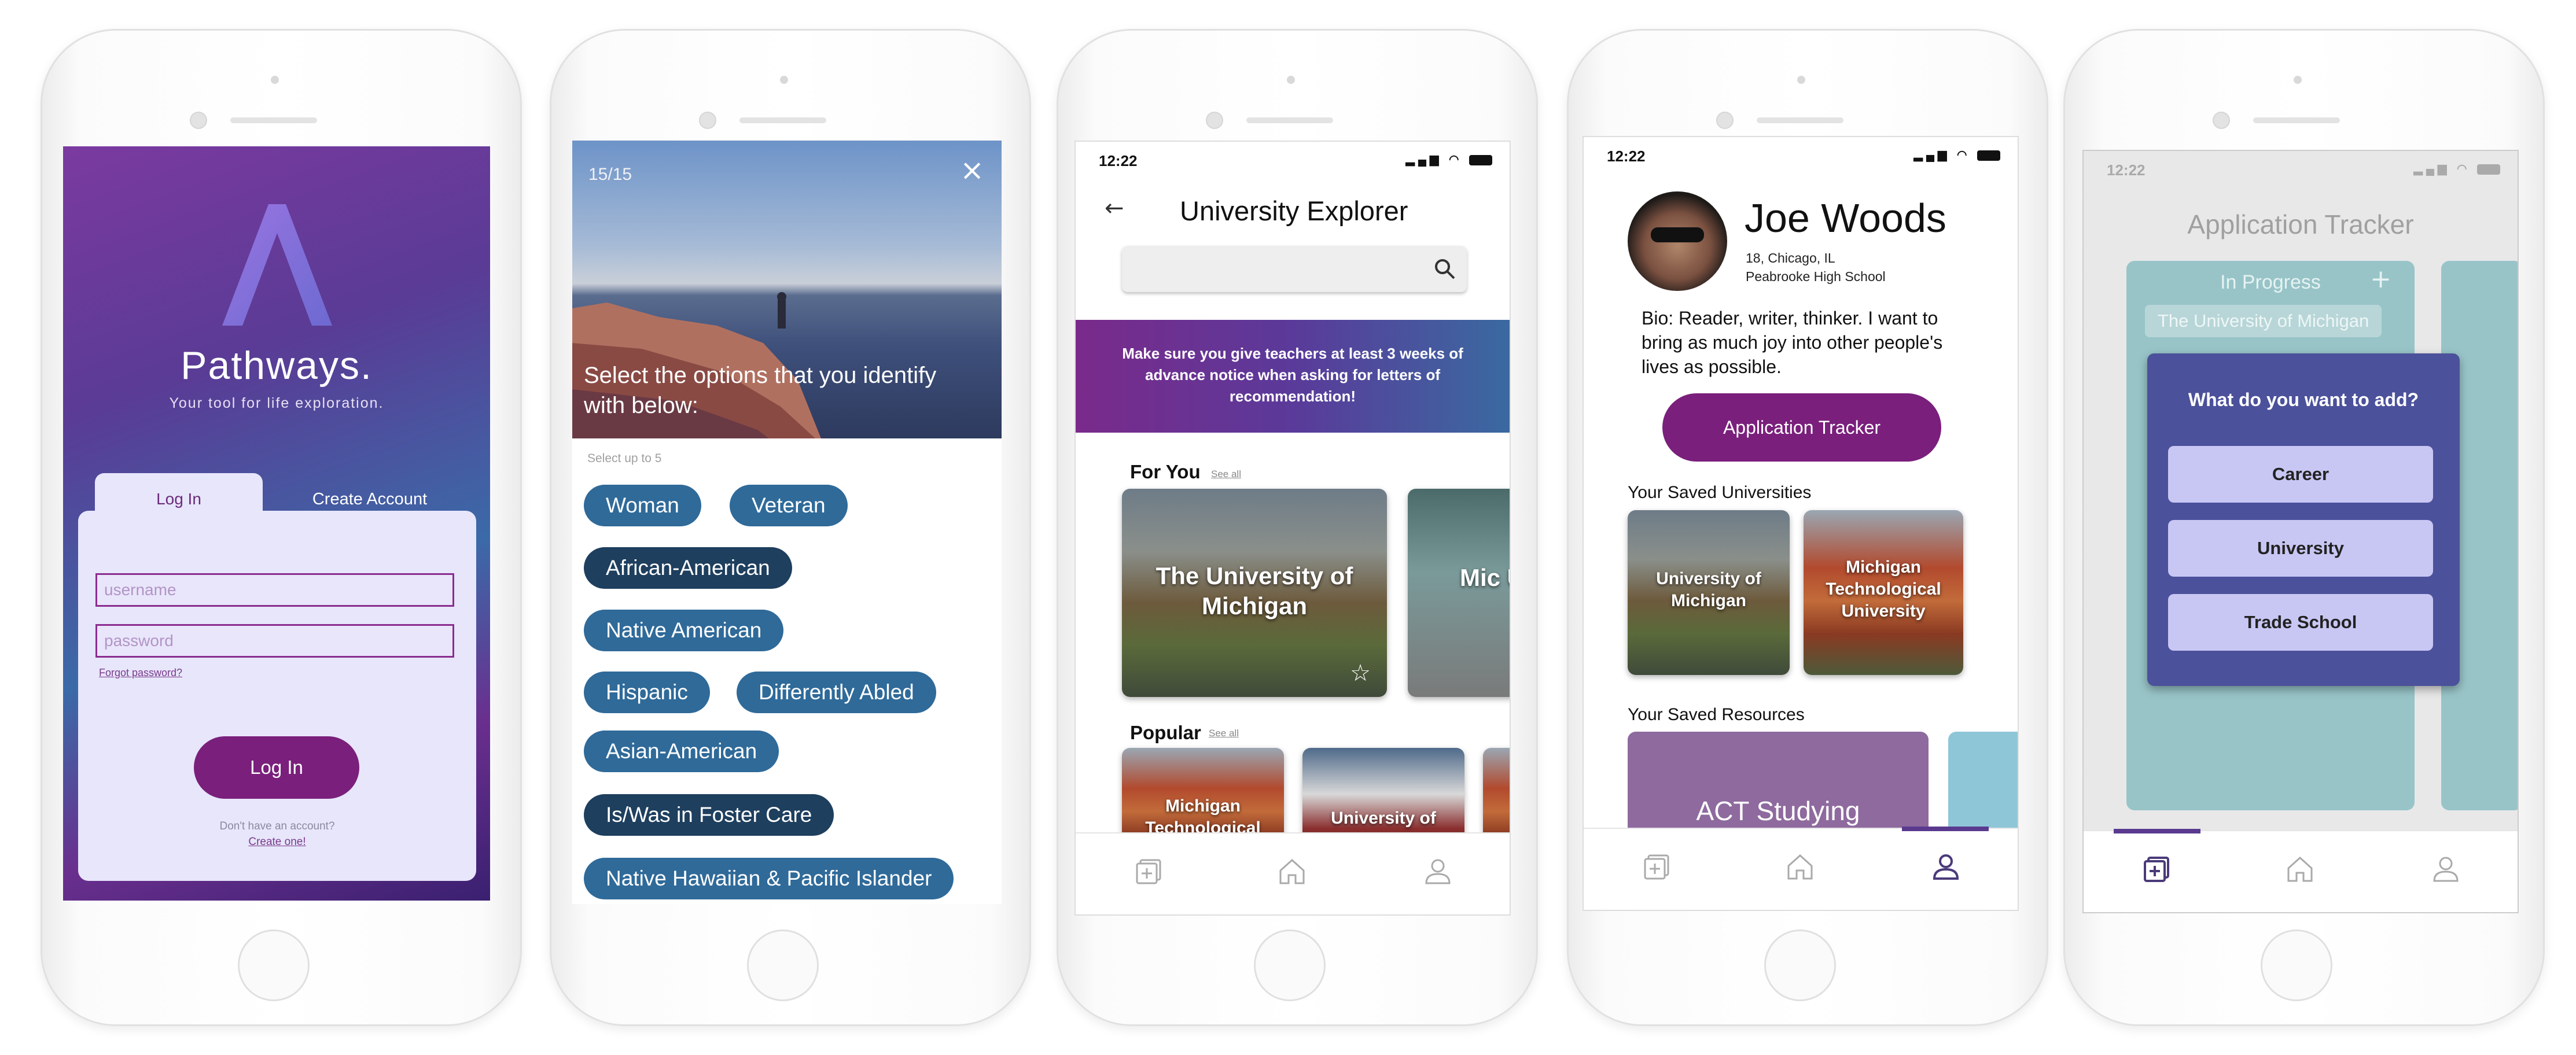 The width and height of the screenshot is (2576, 1055). I want to click on card-partial-university: Mic U, so click(1459, 593).